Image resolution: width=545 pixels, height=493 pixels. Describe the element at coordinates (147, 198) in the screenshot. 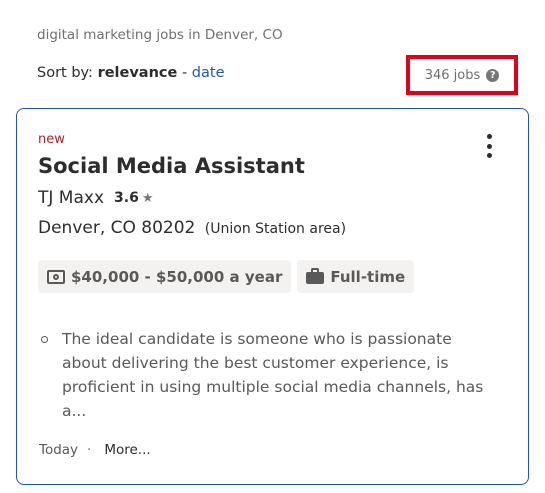

I see `star-icon: ★` at that location.